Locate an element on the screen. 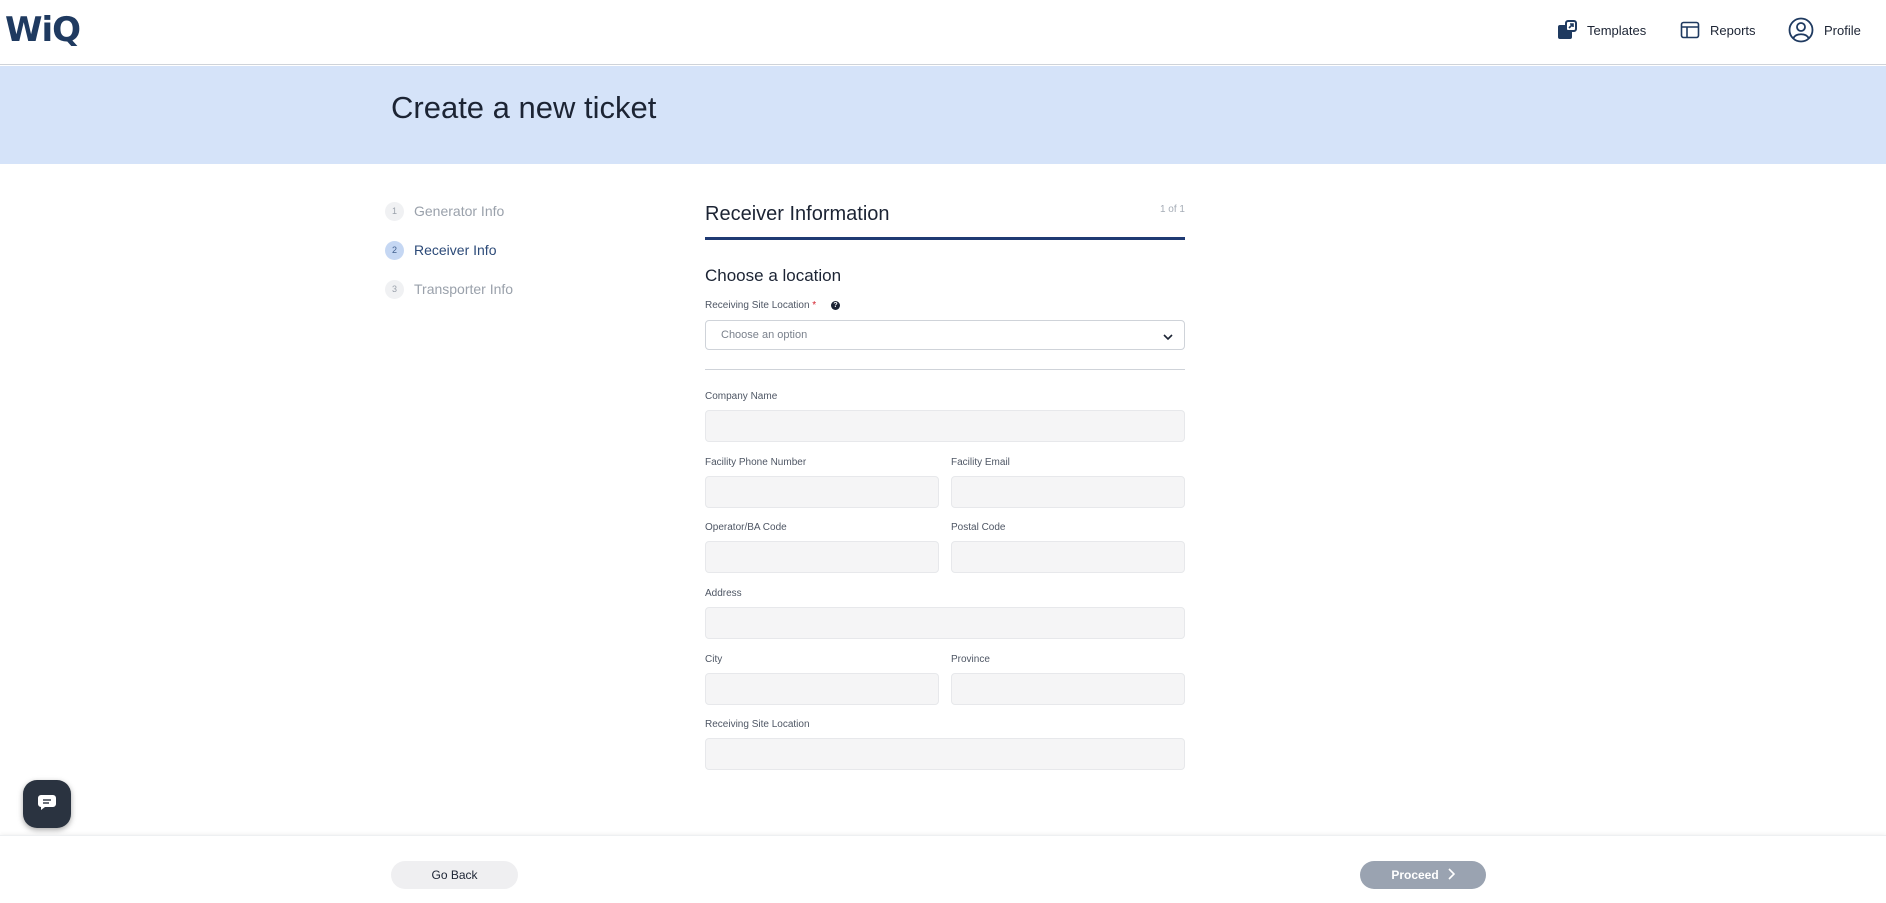 The width and height of the screenshot is (1886, 903). nav-reports: Reports is located at coordinates (1718, 30).